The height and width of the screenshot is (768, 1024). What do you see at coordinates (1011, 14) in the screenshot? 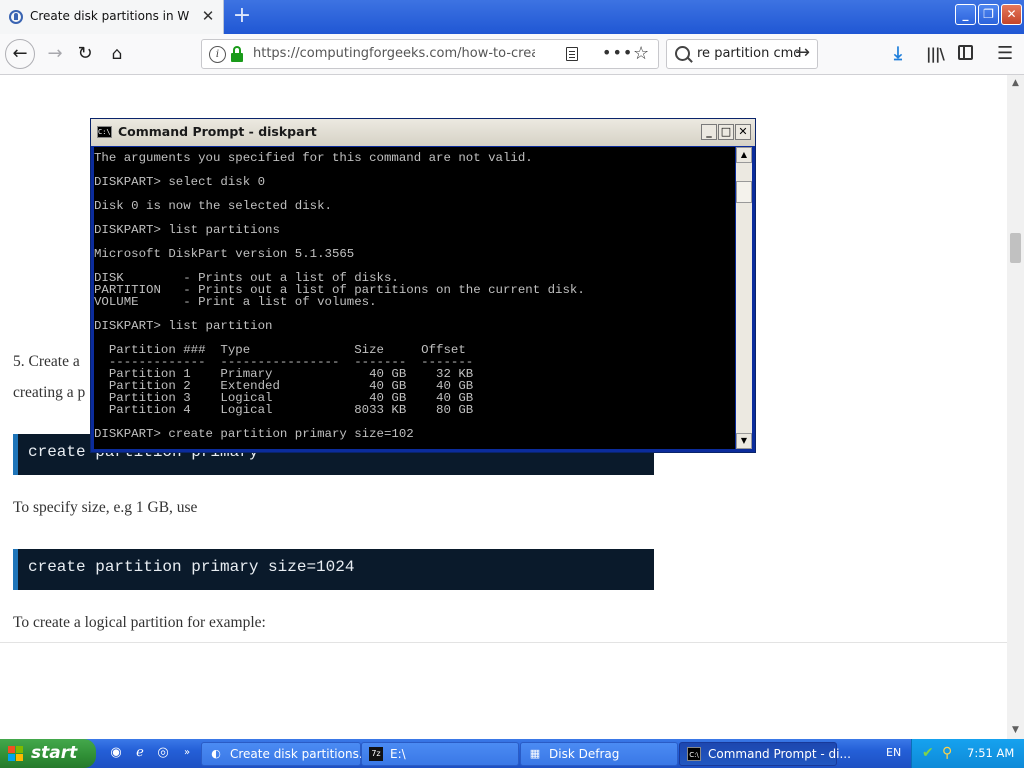
I see `close-window-button: ✕` at bounding box center [1011, 14].